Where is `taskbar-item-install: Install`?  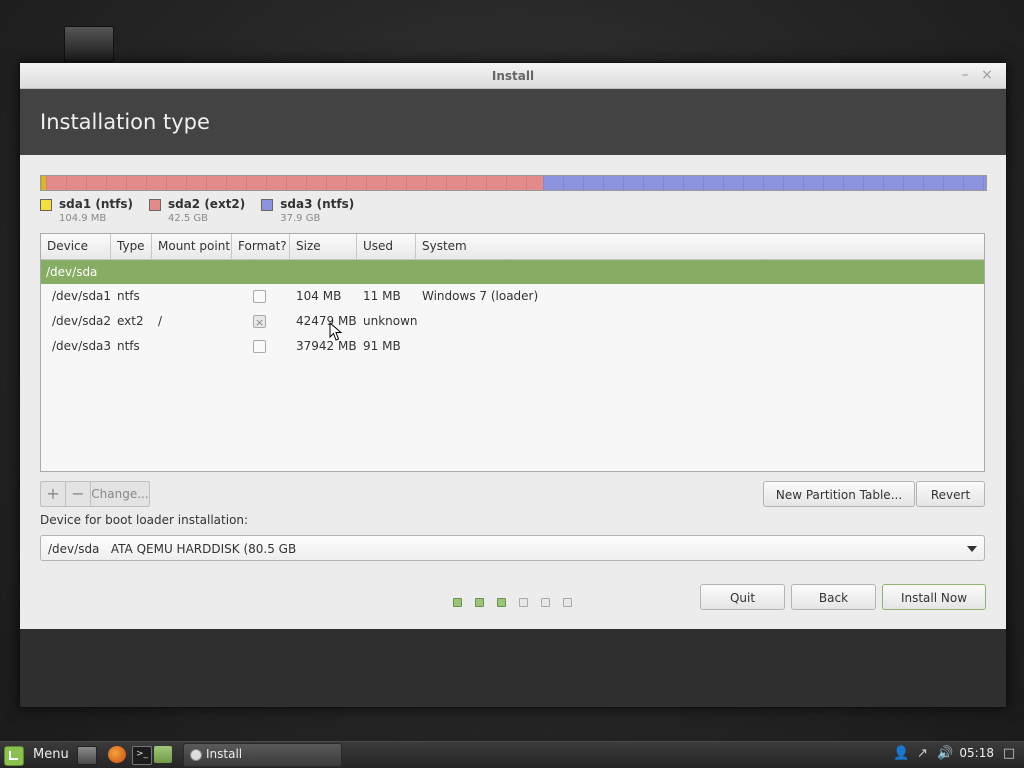
taskbar-item-install: Install is located at coordinates (262, 755).